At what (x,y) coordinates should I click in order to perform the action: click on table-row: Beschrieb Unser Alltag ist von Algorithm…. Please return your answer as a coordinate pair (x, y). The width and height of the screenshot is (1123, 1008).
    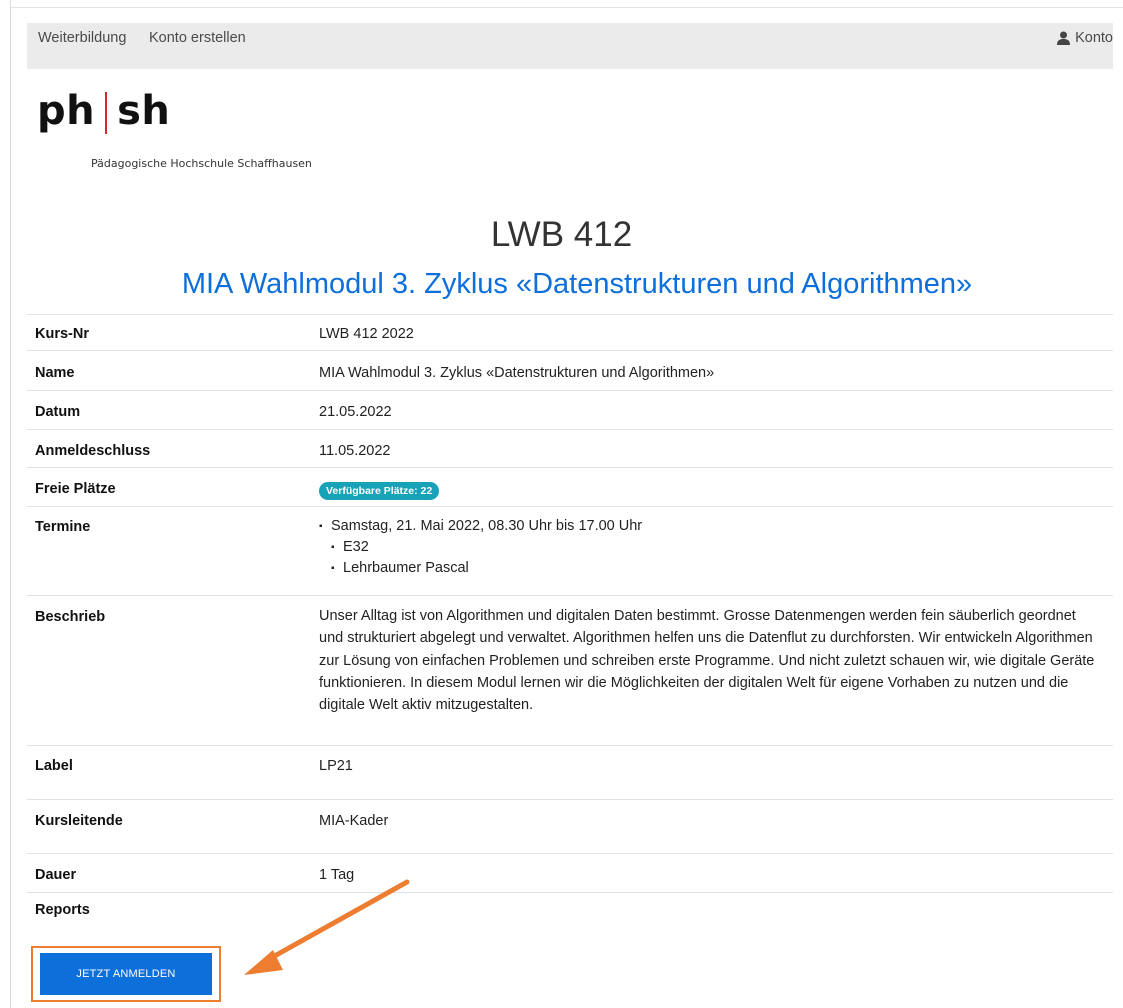
    Looking at the image, I should click on (570, 670).